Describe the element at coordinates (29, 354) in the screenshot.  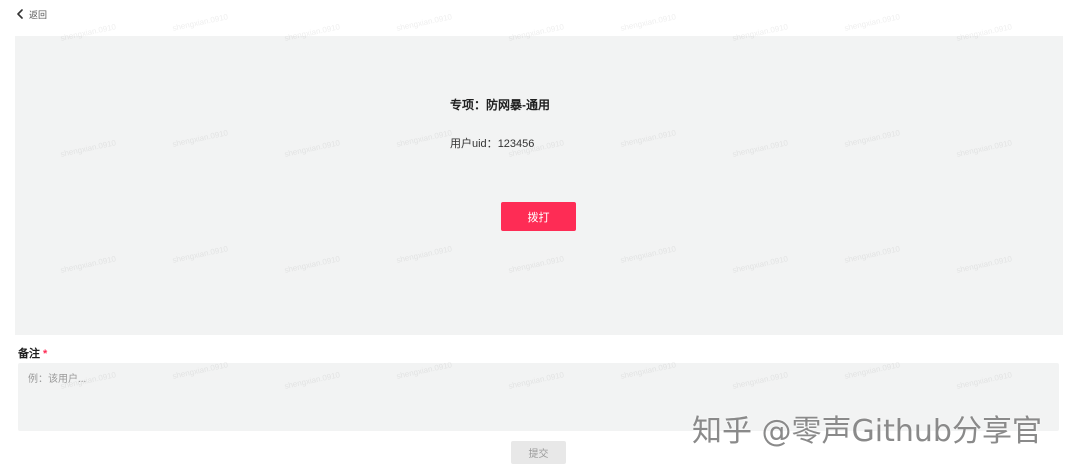
I see `remark-label-text: 备注` at that location.